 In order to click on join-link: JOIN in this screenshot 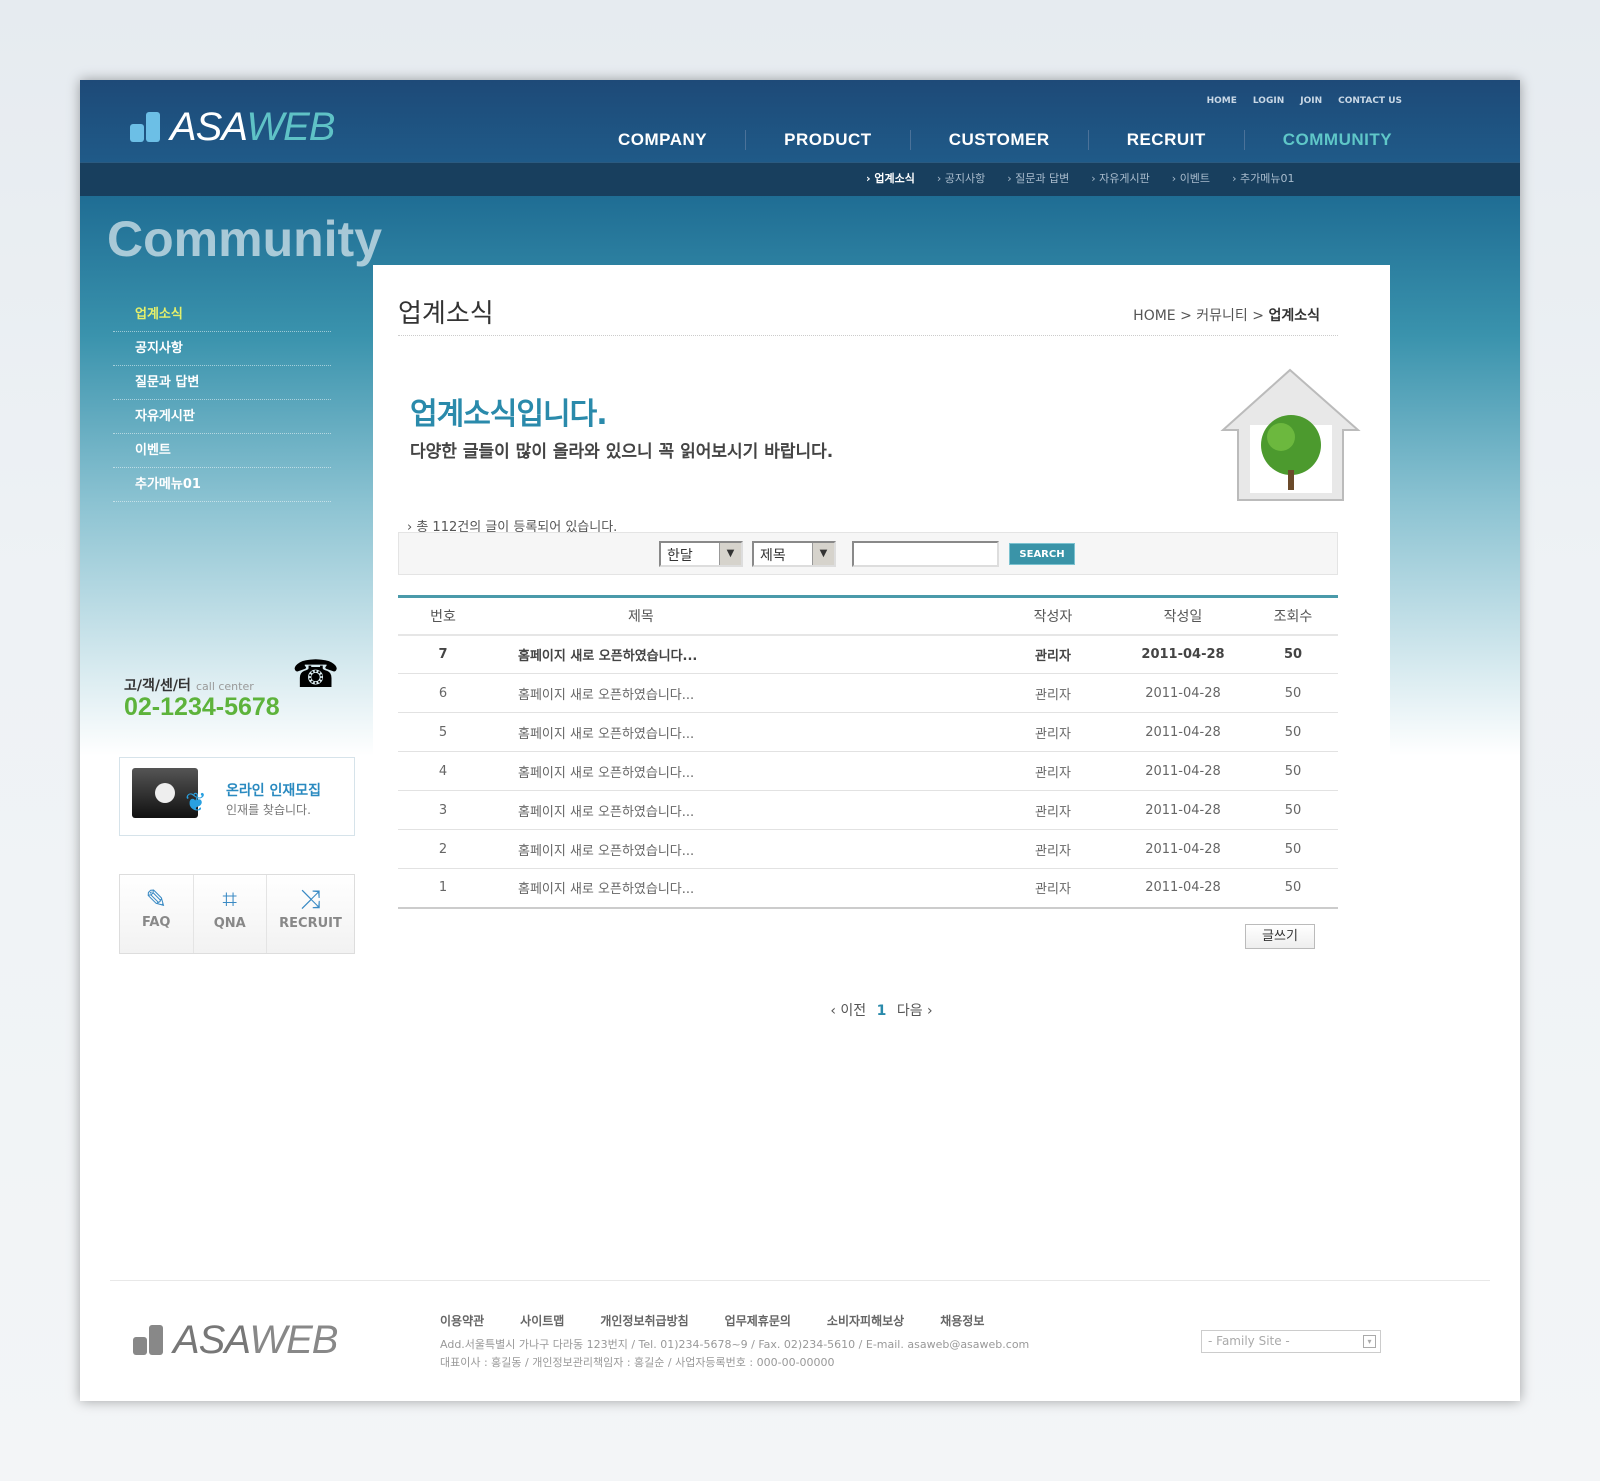, I will do `click(1311, 101)`.